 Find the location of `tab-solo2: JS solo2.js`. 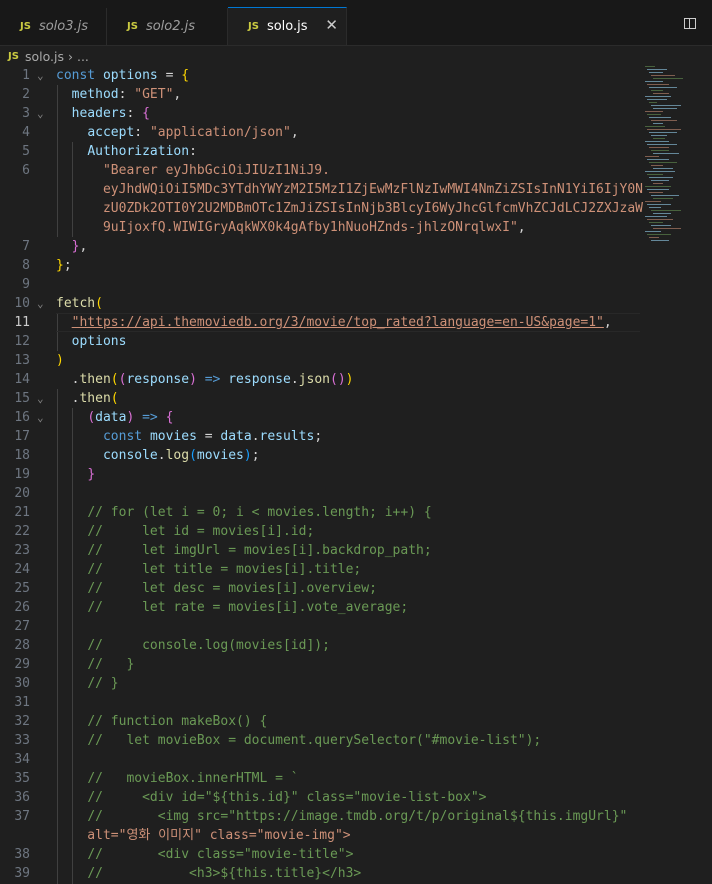

tab-solo2: JS solo2.js is located at coordinates (167, 26).